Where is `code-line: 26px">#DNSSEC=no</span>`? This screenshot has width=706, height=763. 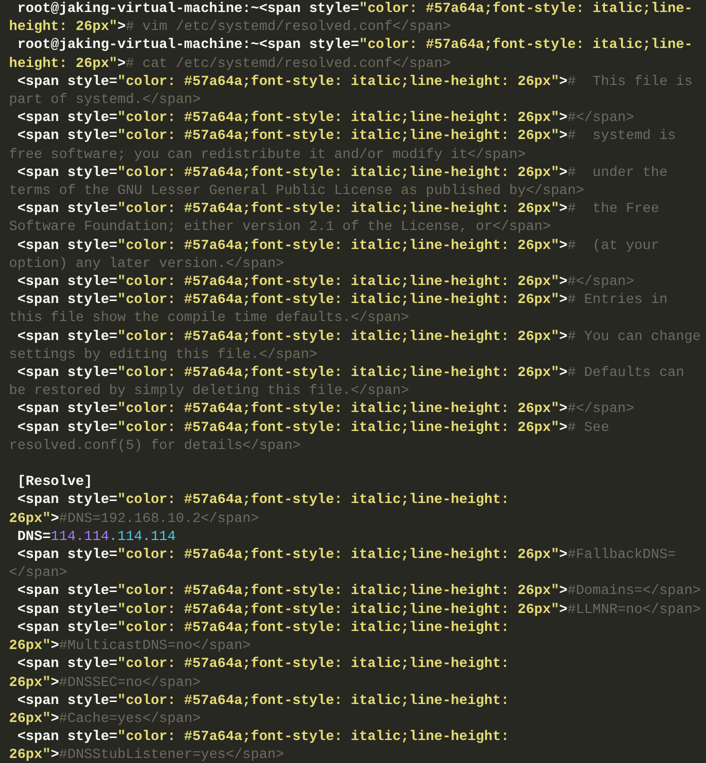
code-line: 26px">#DNSSEC=no</span> is located at coordinates (105, 683).